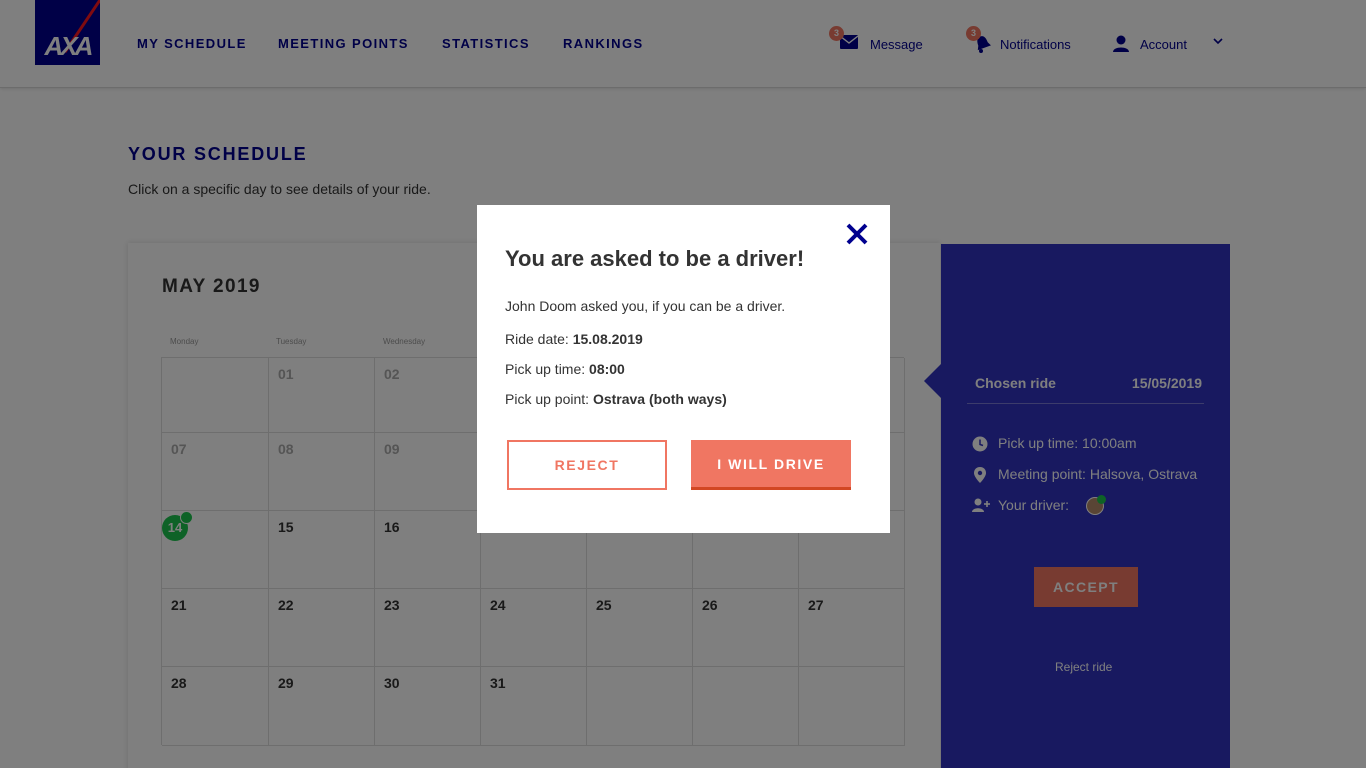  Describe the element at coordinates (537, 339) in the screenshot. I see `ride-date-label: Ride date:` at that location.